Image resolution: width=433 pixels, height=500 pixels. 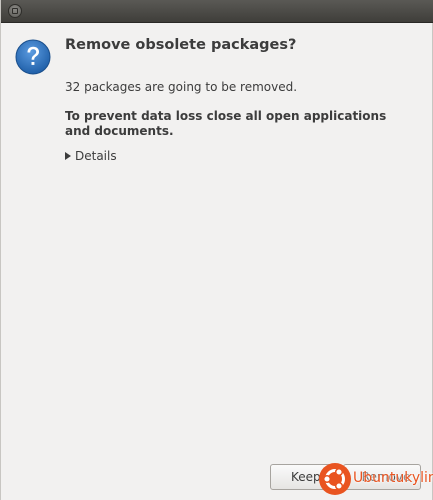 I want to click on remove-button: Remove, so click(x=382, y=477).